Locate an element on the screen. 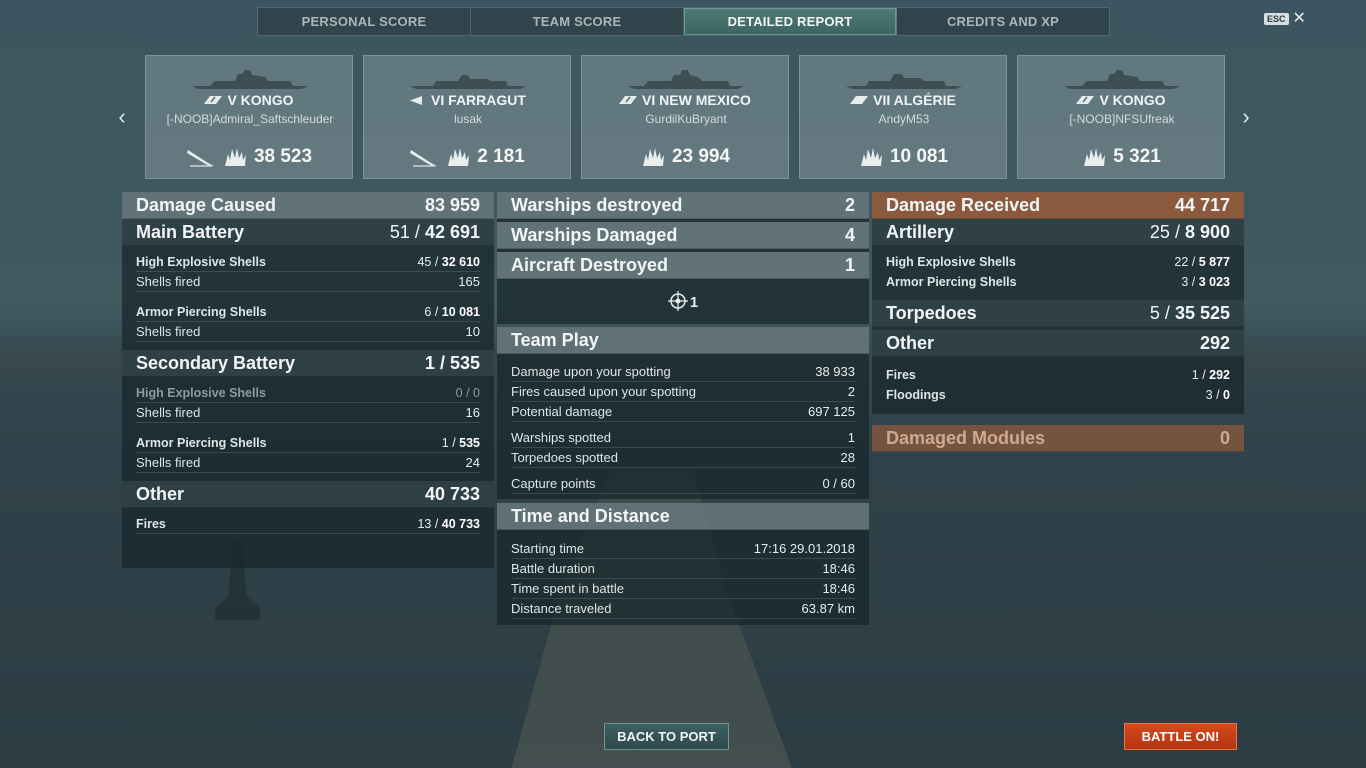 Image resolution: width=1366 pixels, height=768 pixels. tab-personal-score: PERSONAL SCORE is located at coordinates (364, 21).